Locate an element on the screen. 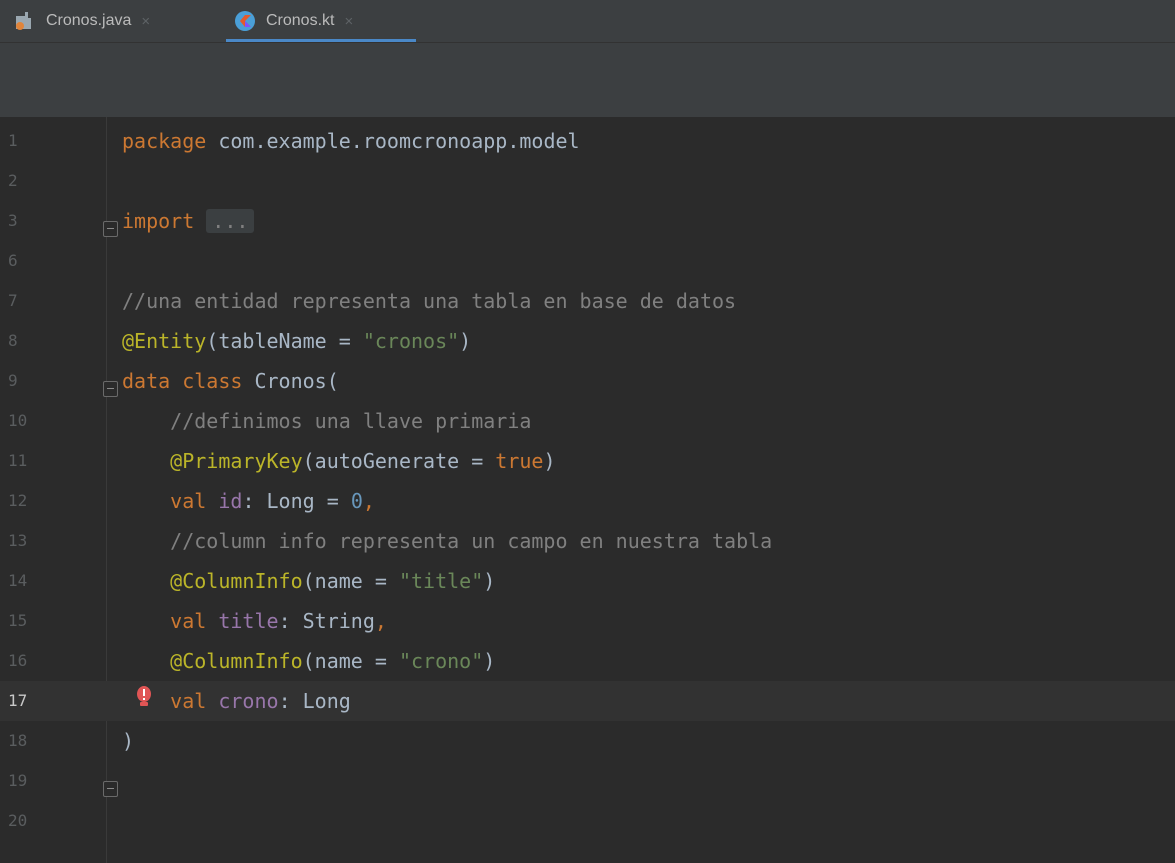 This screenshot has width=1175, height=863. line-number: 1 is located at coordinates (13, 140).